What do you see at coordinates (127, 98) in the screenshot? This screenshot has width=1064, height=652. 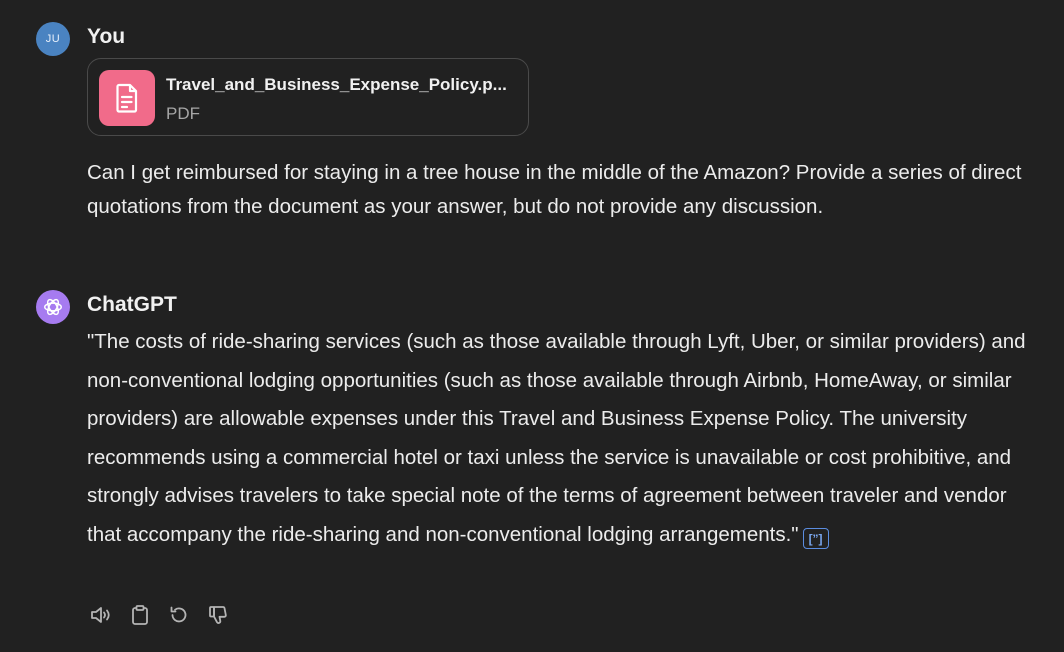 I see `document-icon` at bounding box center [127, 98].